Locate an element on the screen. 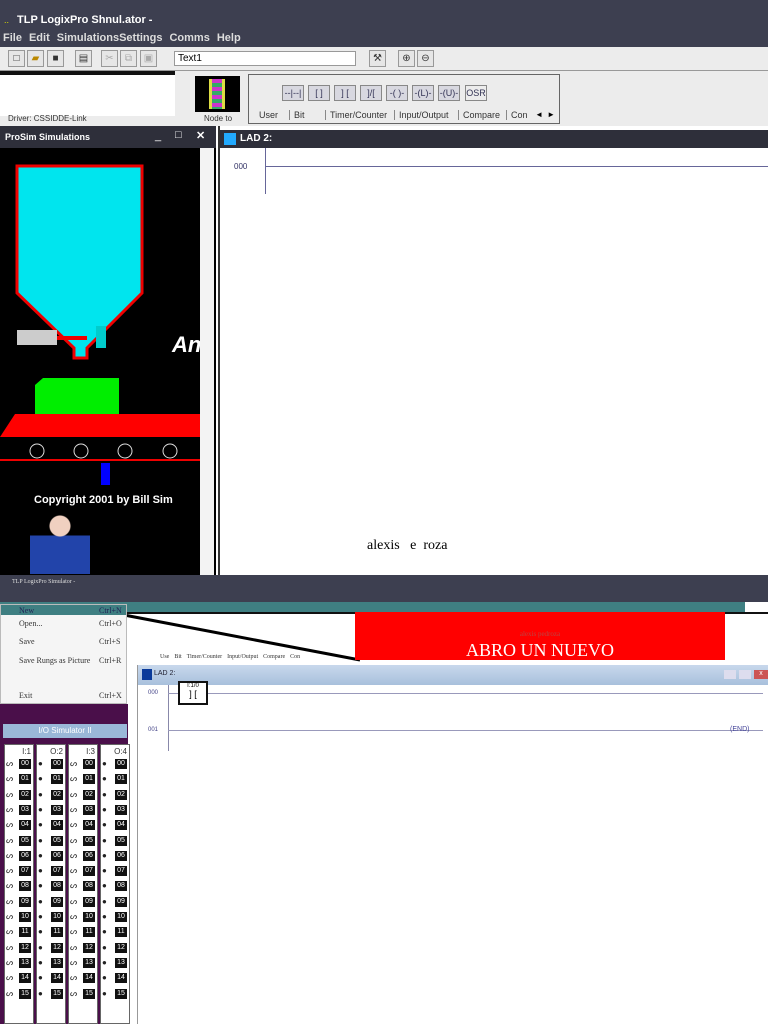 Image resolution: width=768 pixels, height=1024 pixels. arrow-annotation is located at coordinates (229, 634).